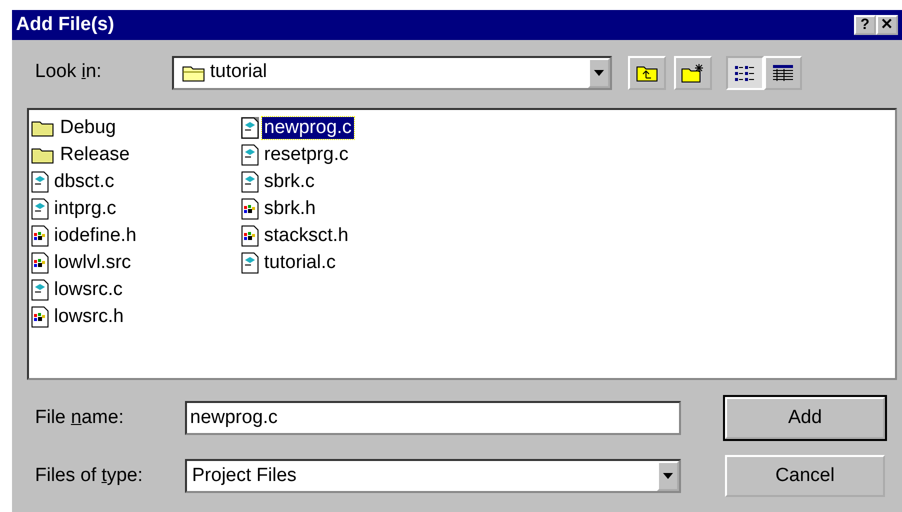 The height and width of the screenshot is (512, 902). Describe the element at coordinates (306, 235) in the screenshot. I see `file-item: stacksct.h` at that location.